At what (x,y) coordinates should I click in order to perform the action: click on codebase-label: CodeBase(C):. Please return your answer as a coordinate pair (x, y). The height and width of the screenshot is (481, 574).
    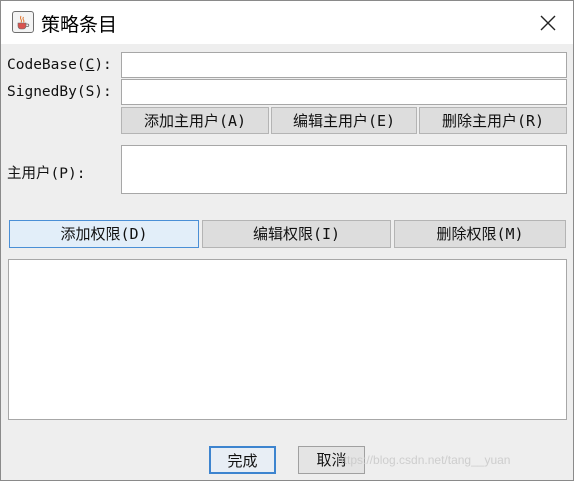
    Looking at the image, I should click on (59, 65).